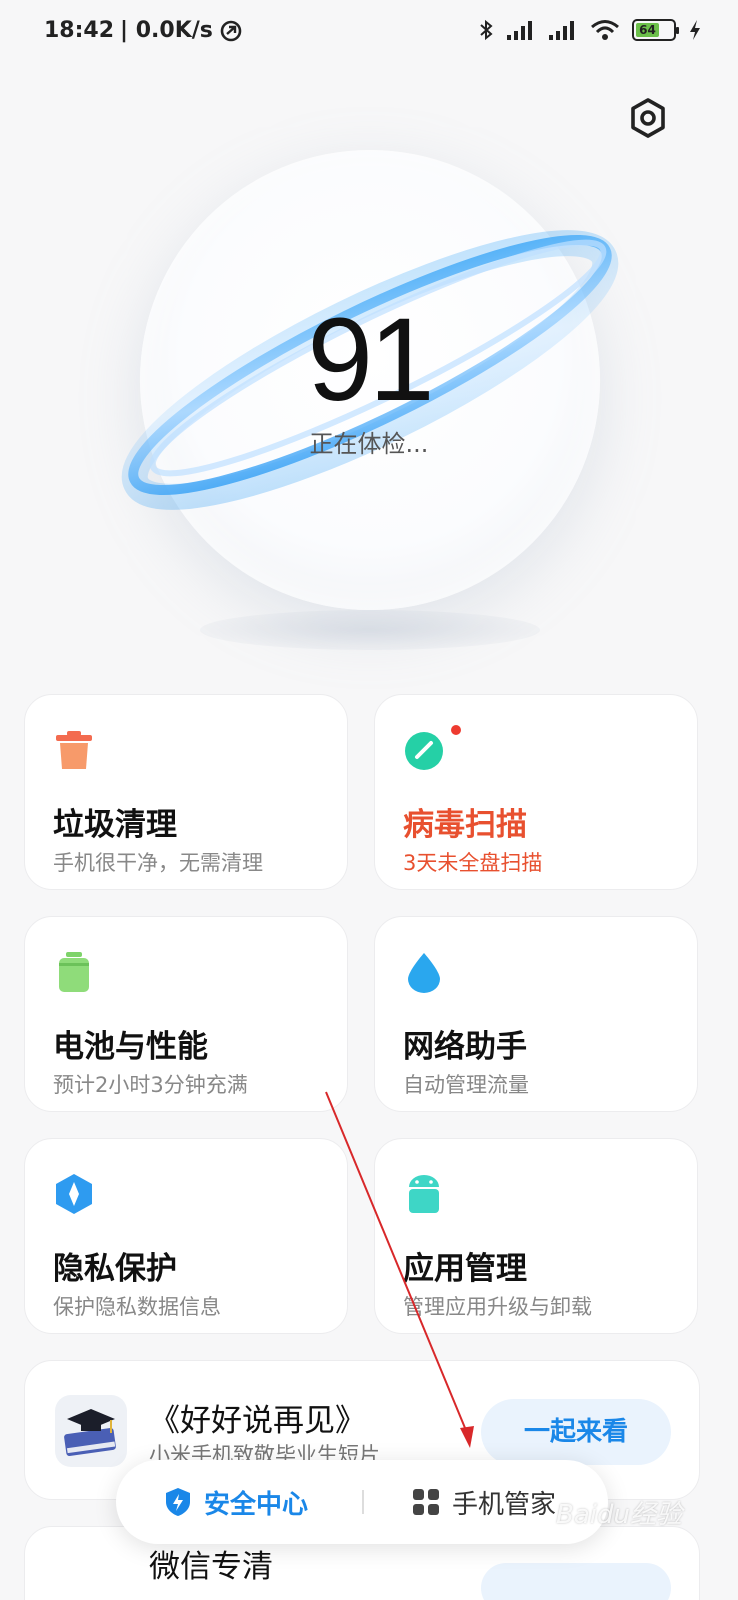 This screenshot has width=738, height=1600. I want to click on tab-security-center: 安全中心, so click(236, 1502).